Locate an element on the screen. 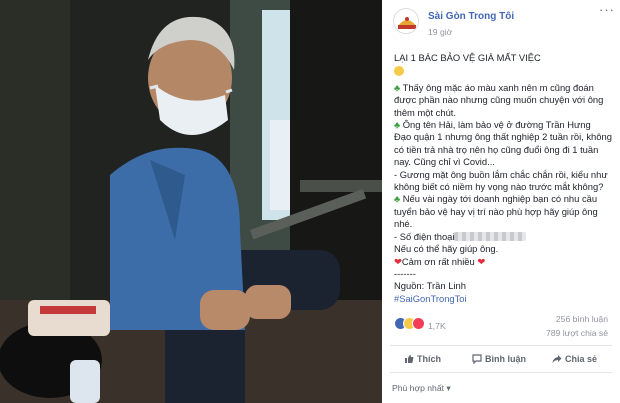 The width and height of the screenshot is (620, 403). share-icon is located at coordinates (557, 359).